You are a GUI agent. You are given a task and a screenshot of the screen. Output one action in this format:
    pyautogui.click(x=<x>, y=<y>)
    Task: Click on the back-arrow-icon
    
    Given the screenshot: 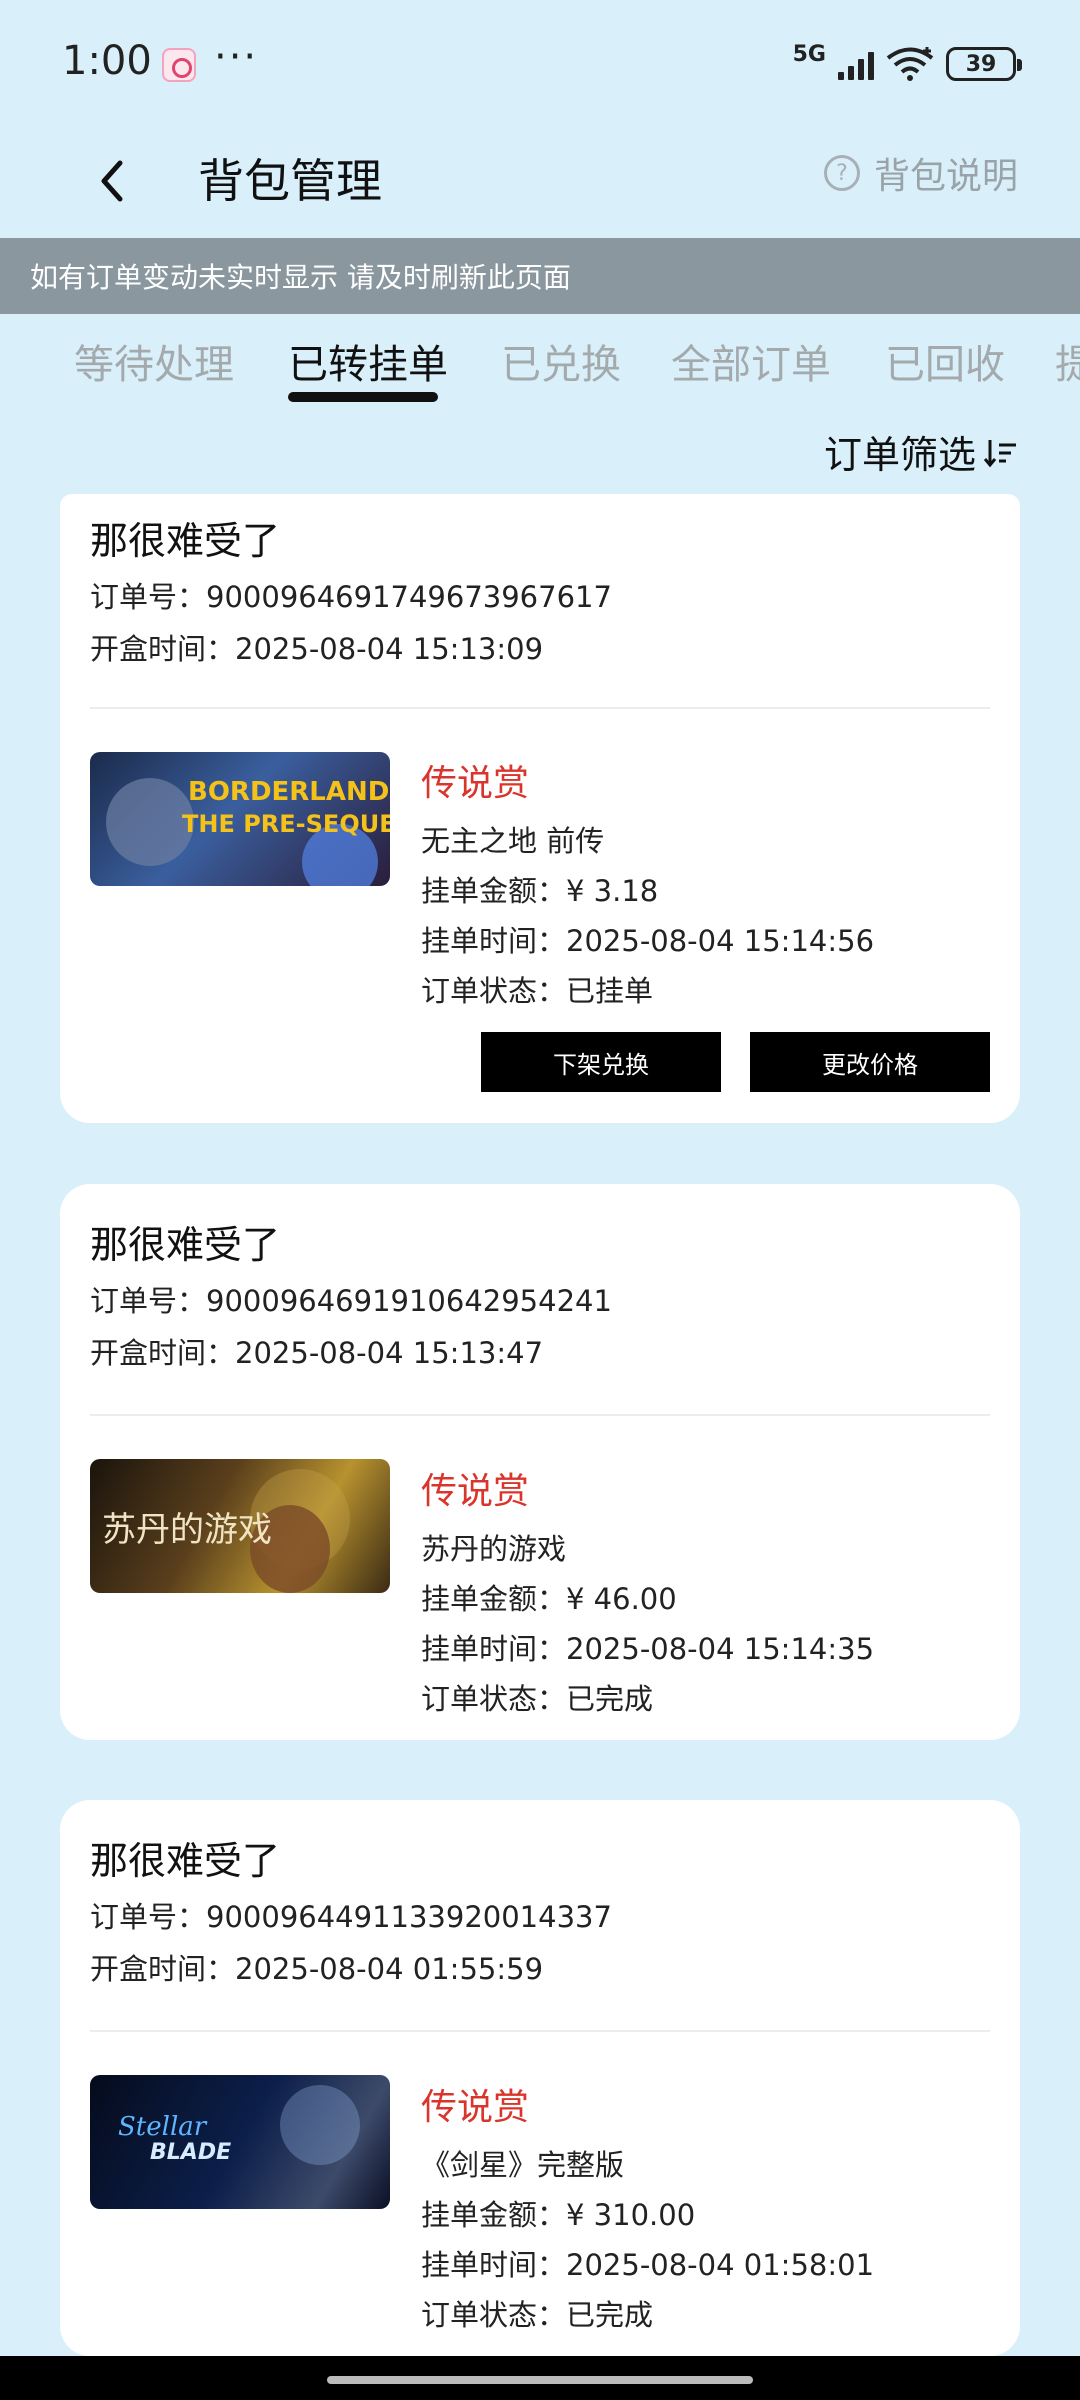 What is the action you would take?
    pyautogui.click(x=112, y=181)
    